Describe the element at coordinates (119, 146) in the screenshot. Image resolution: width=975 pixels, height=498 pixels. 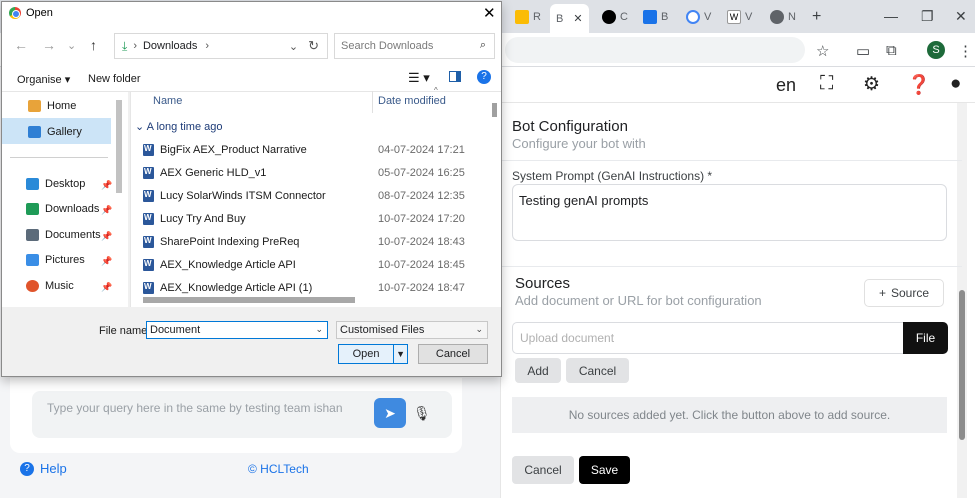
I see `nav-pane-scrollbar` at that location.